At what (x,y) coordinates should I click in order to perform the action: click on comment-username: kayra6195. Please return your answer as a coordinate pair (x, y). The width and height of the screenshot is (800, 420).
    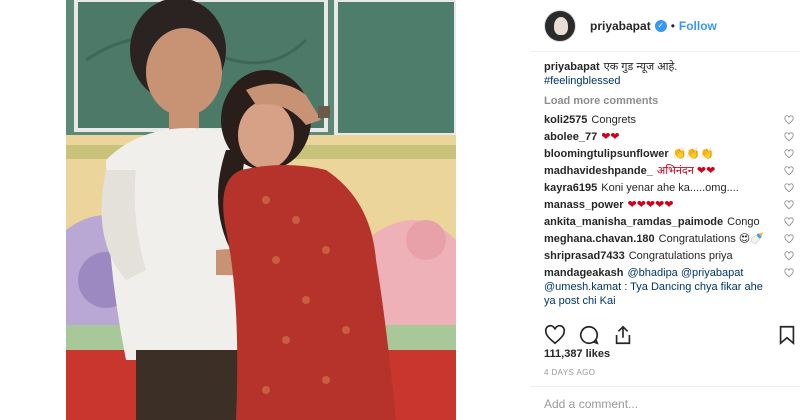
    Looking at the image, I should click on (570, 188).